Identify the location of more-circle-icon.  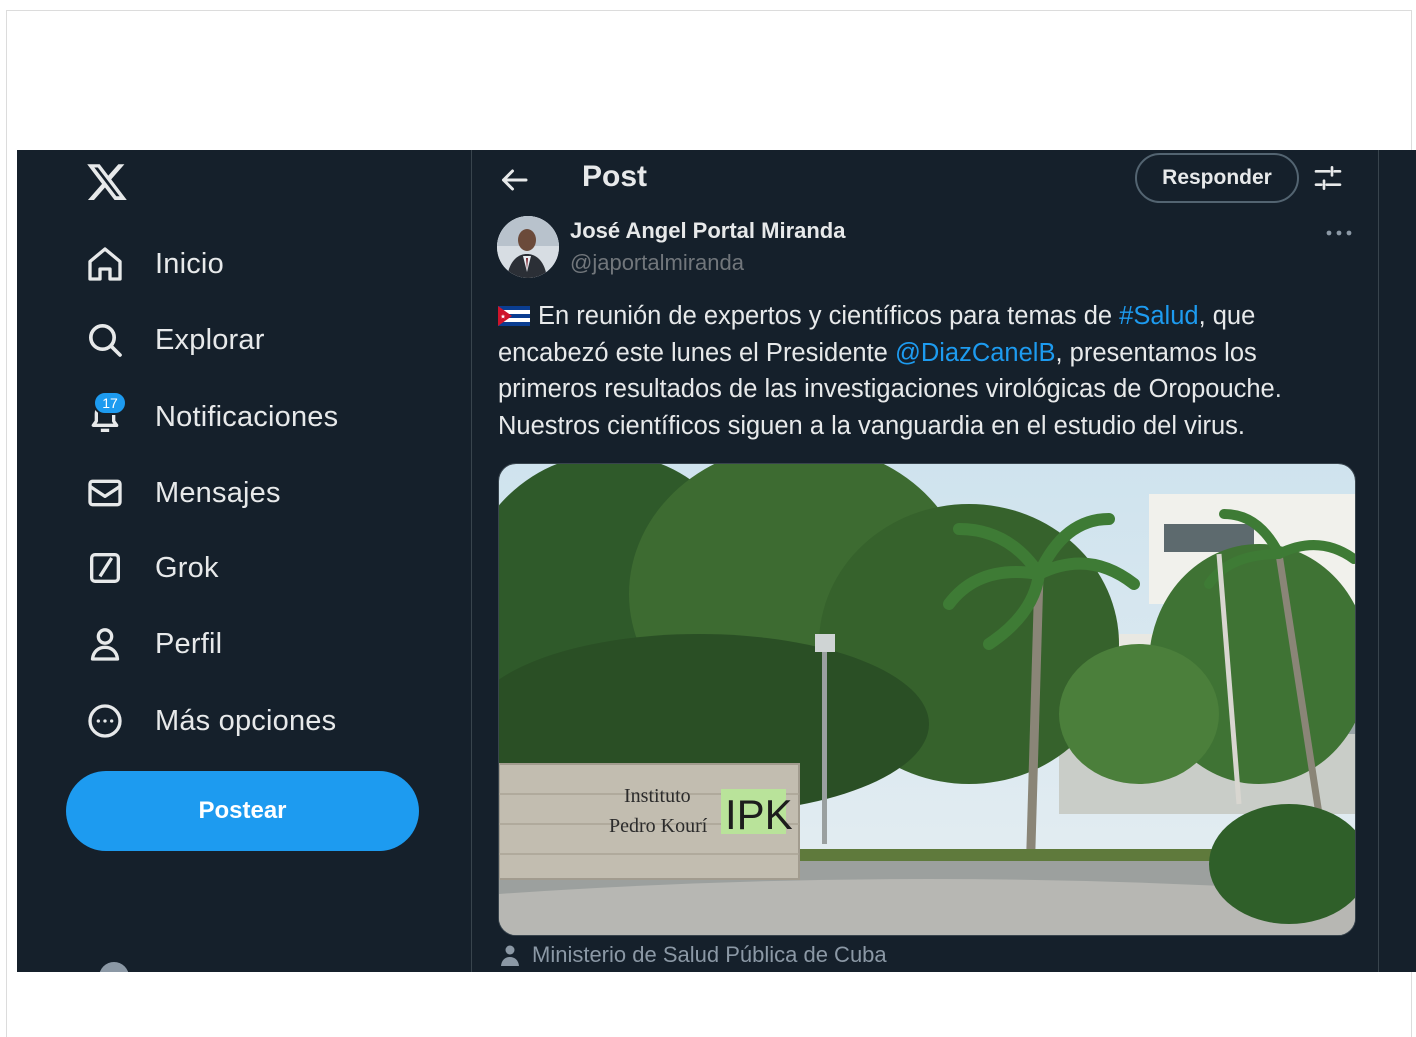
(105, 721).